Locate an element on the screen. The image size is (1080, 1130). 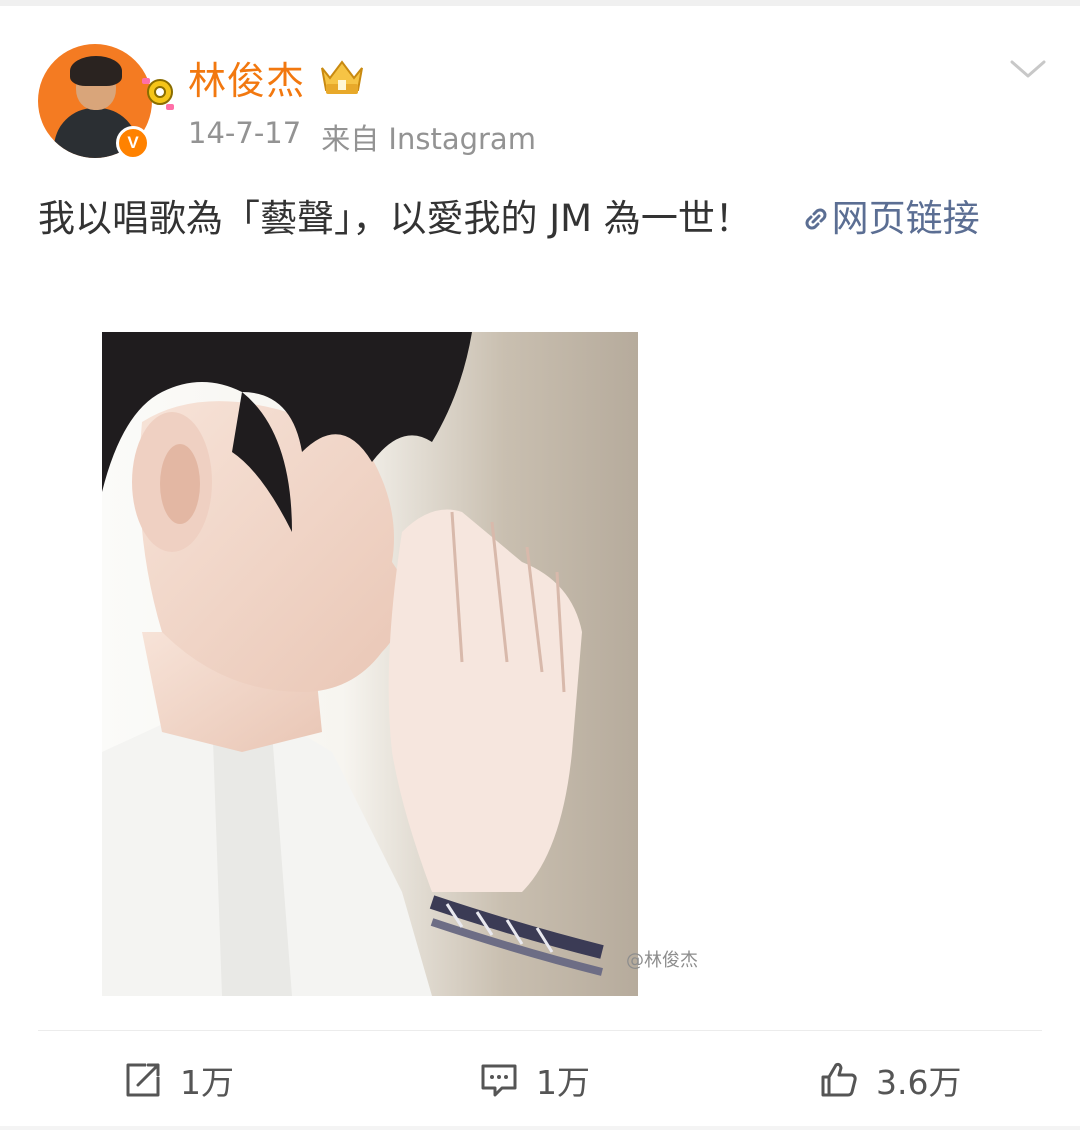
post-source: 来自 Instagram is located at coordinates (428, 139).